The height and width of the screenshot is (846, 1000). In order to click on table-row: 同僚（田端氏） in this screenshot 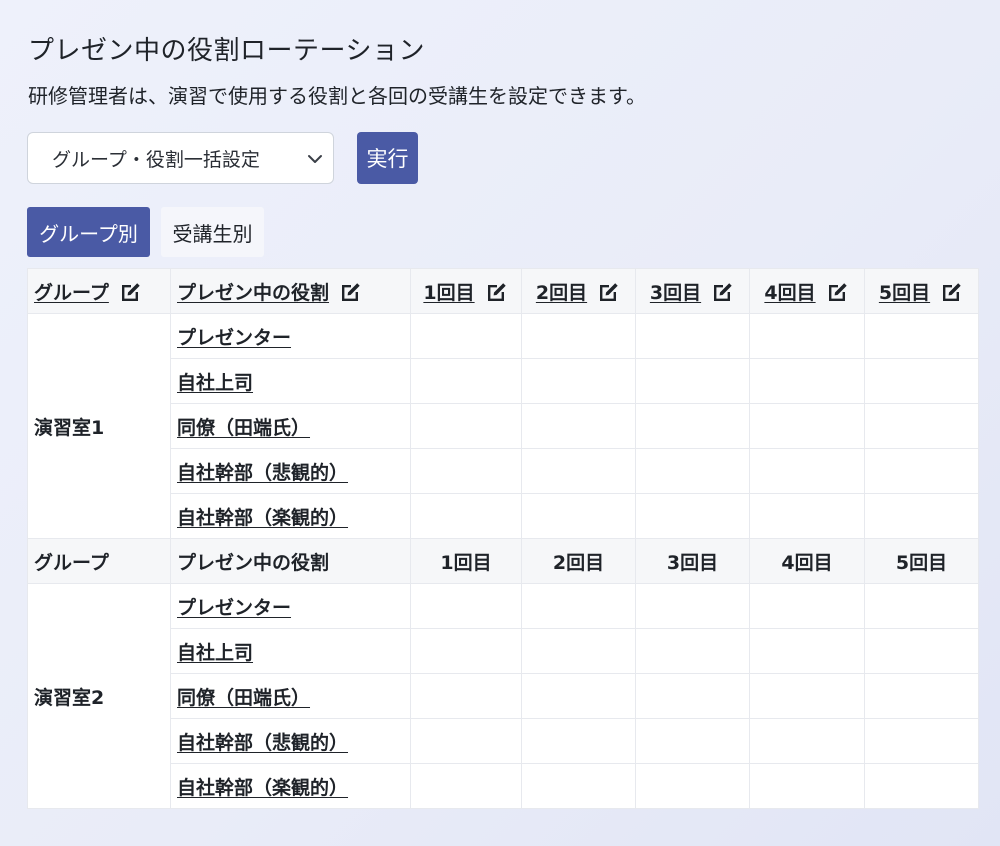, I will do `click(503, 696)`.